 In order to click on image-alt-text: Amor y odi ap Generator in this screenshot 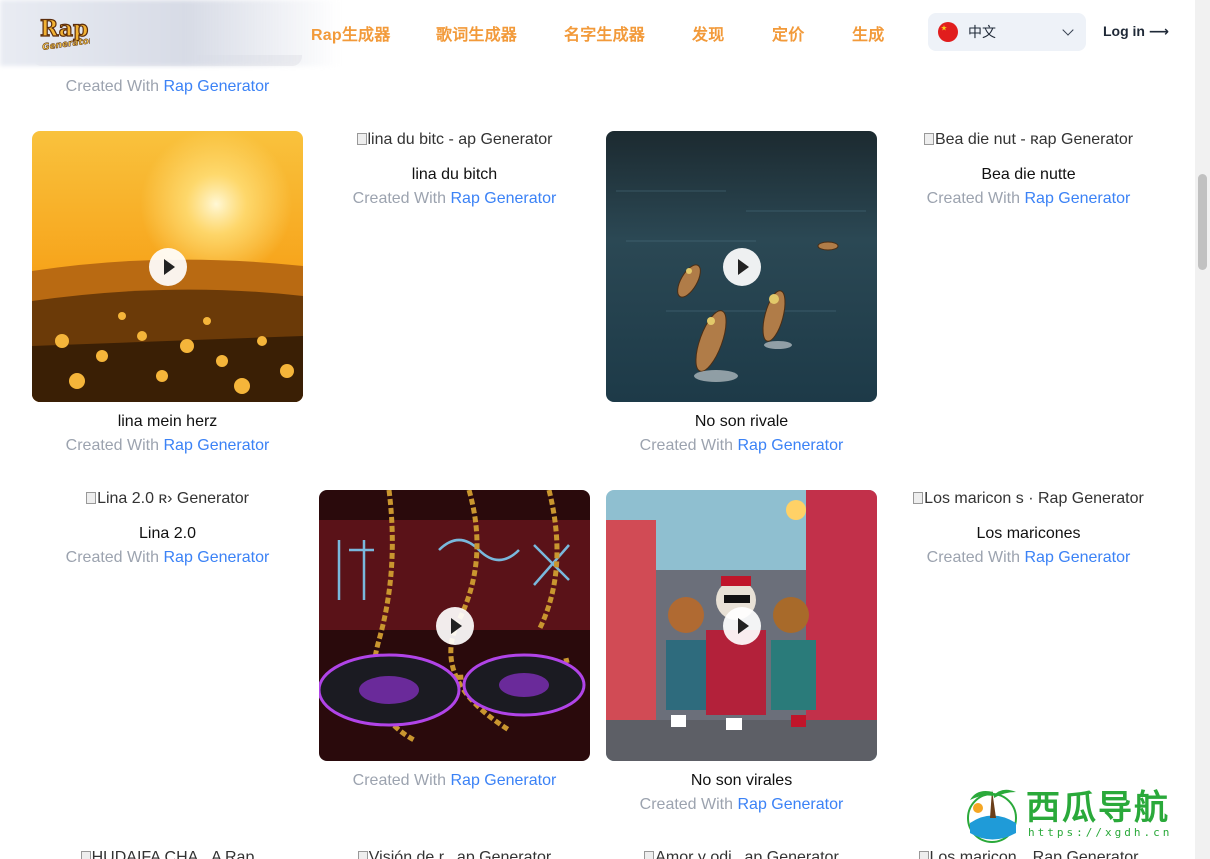, I will do `click(747, 854)`.